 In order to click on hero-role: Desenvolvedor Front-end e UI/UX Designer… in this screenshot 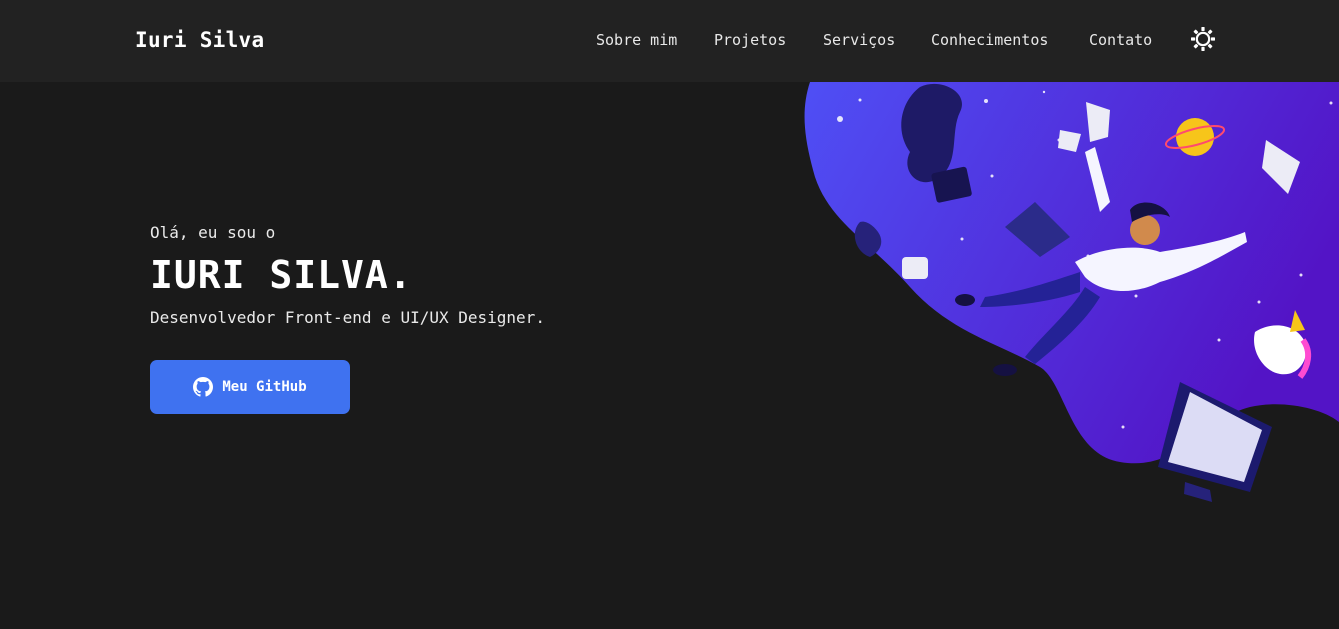, I will do `click(347, 317)`.